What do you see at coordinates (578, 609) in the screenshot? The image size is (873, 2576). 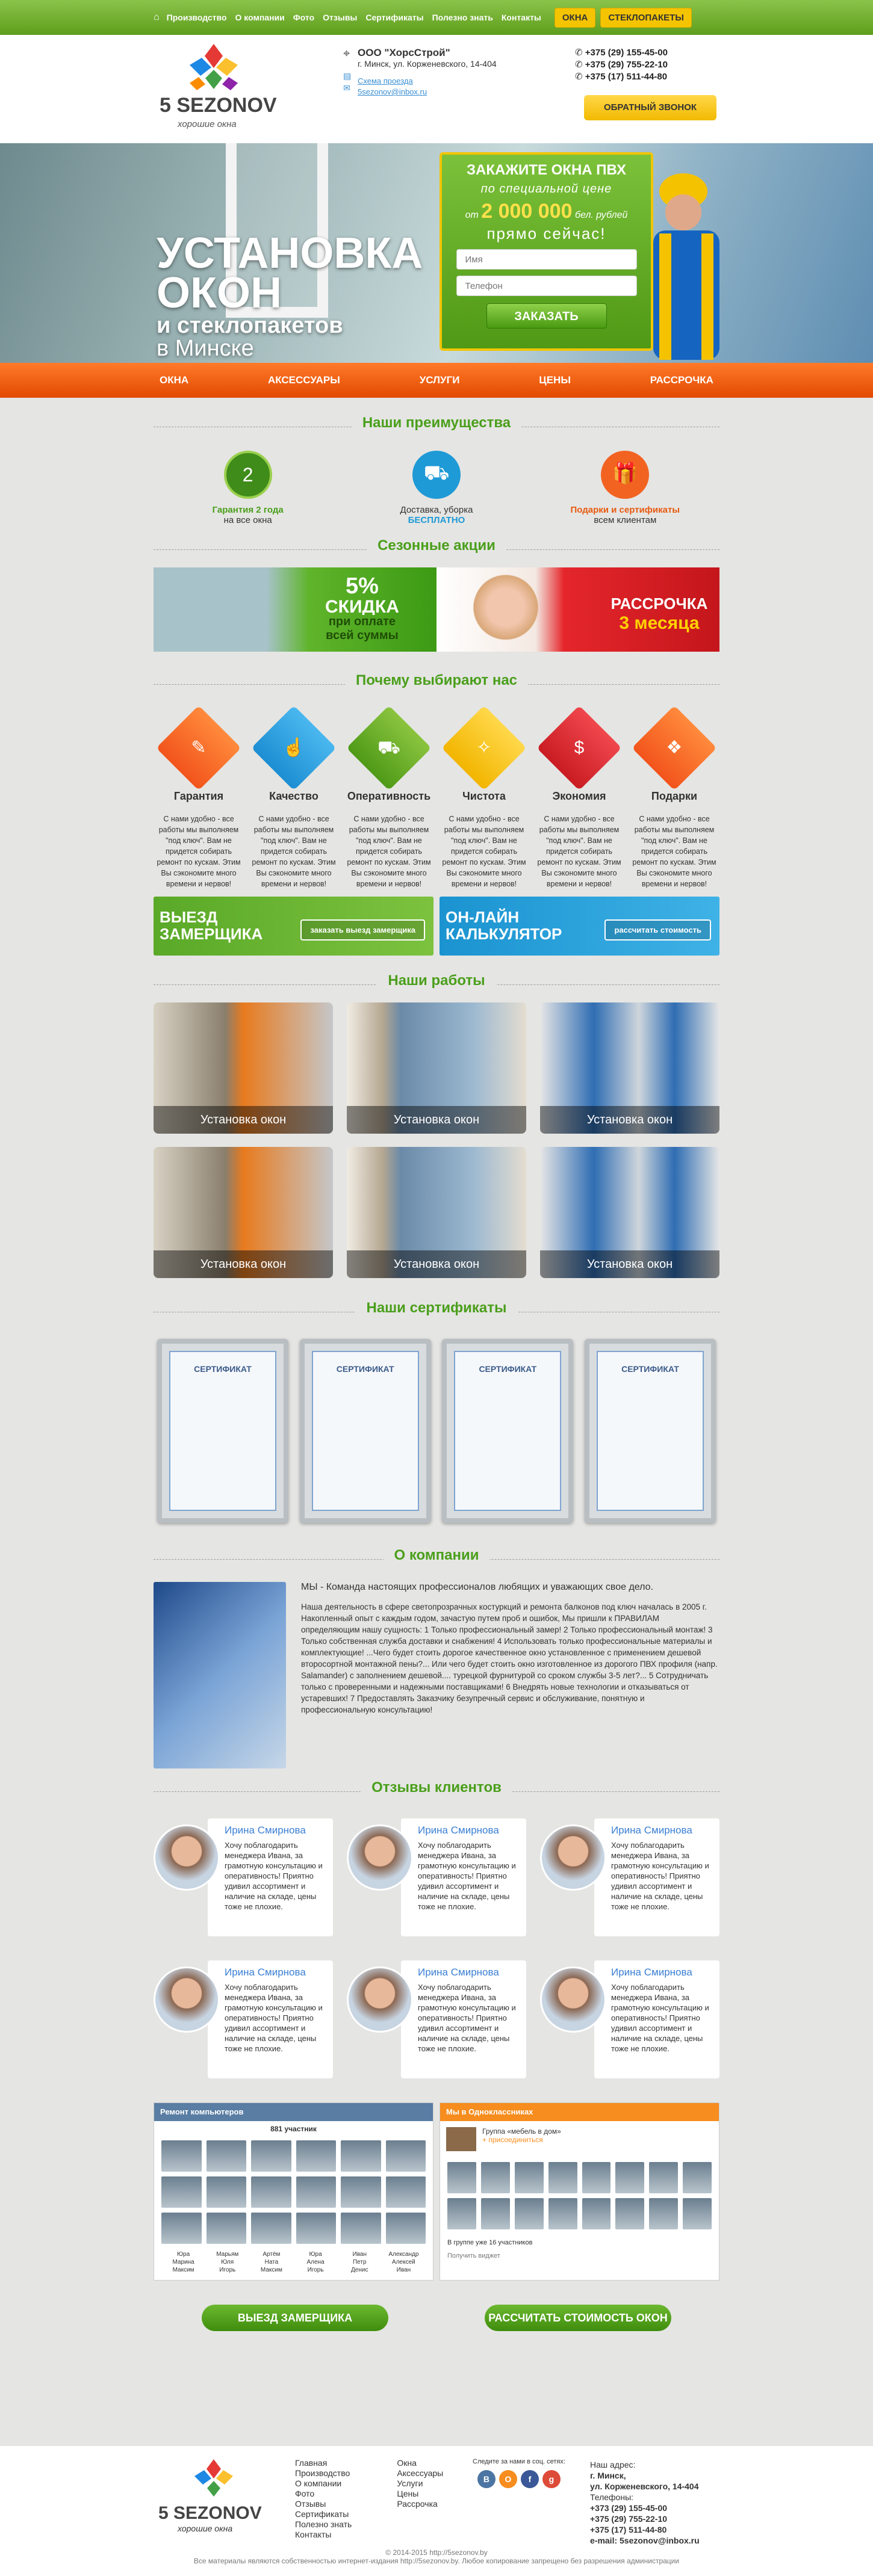 I see `installment-promo: РАССРОЧКА 3 месяца` at bounding box center [578, 609].